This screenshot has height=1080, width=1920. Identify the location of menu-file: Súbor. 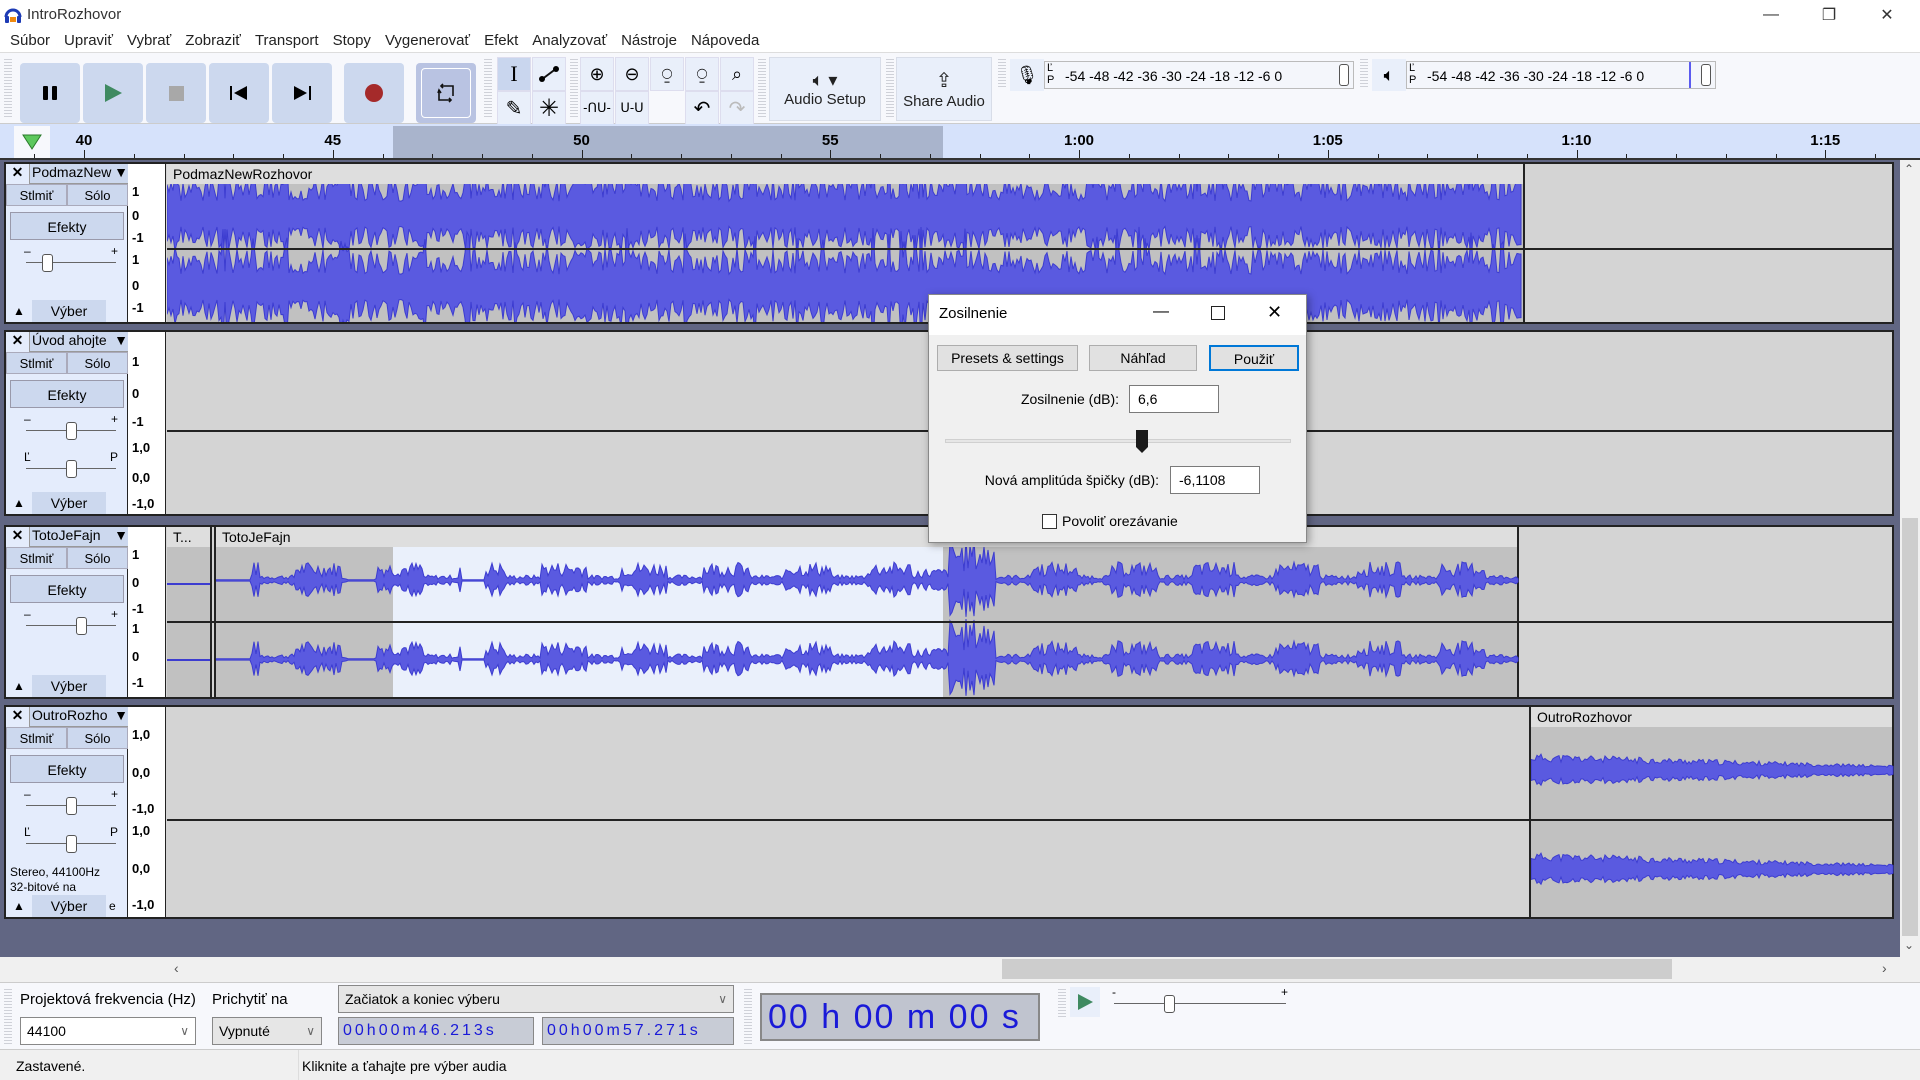
(31, 41).